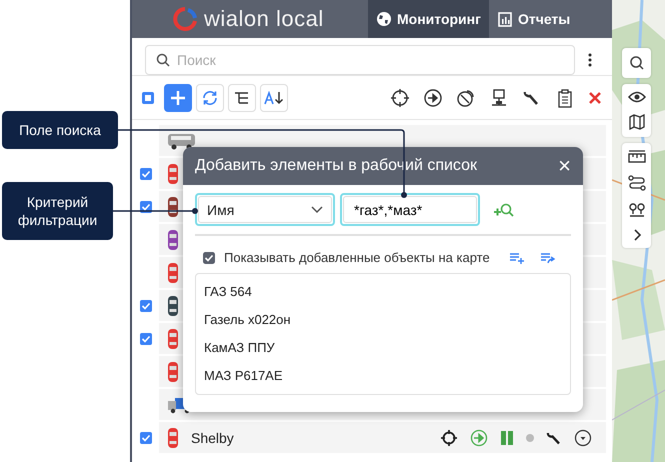  What do you see at coordinates (383, 348) in the screenshot?
I see `result-item: КамАЗ ППУ` at bounding box center [383, 348].